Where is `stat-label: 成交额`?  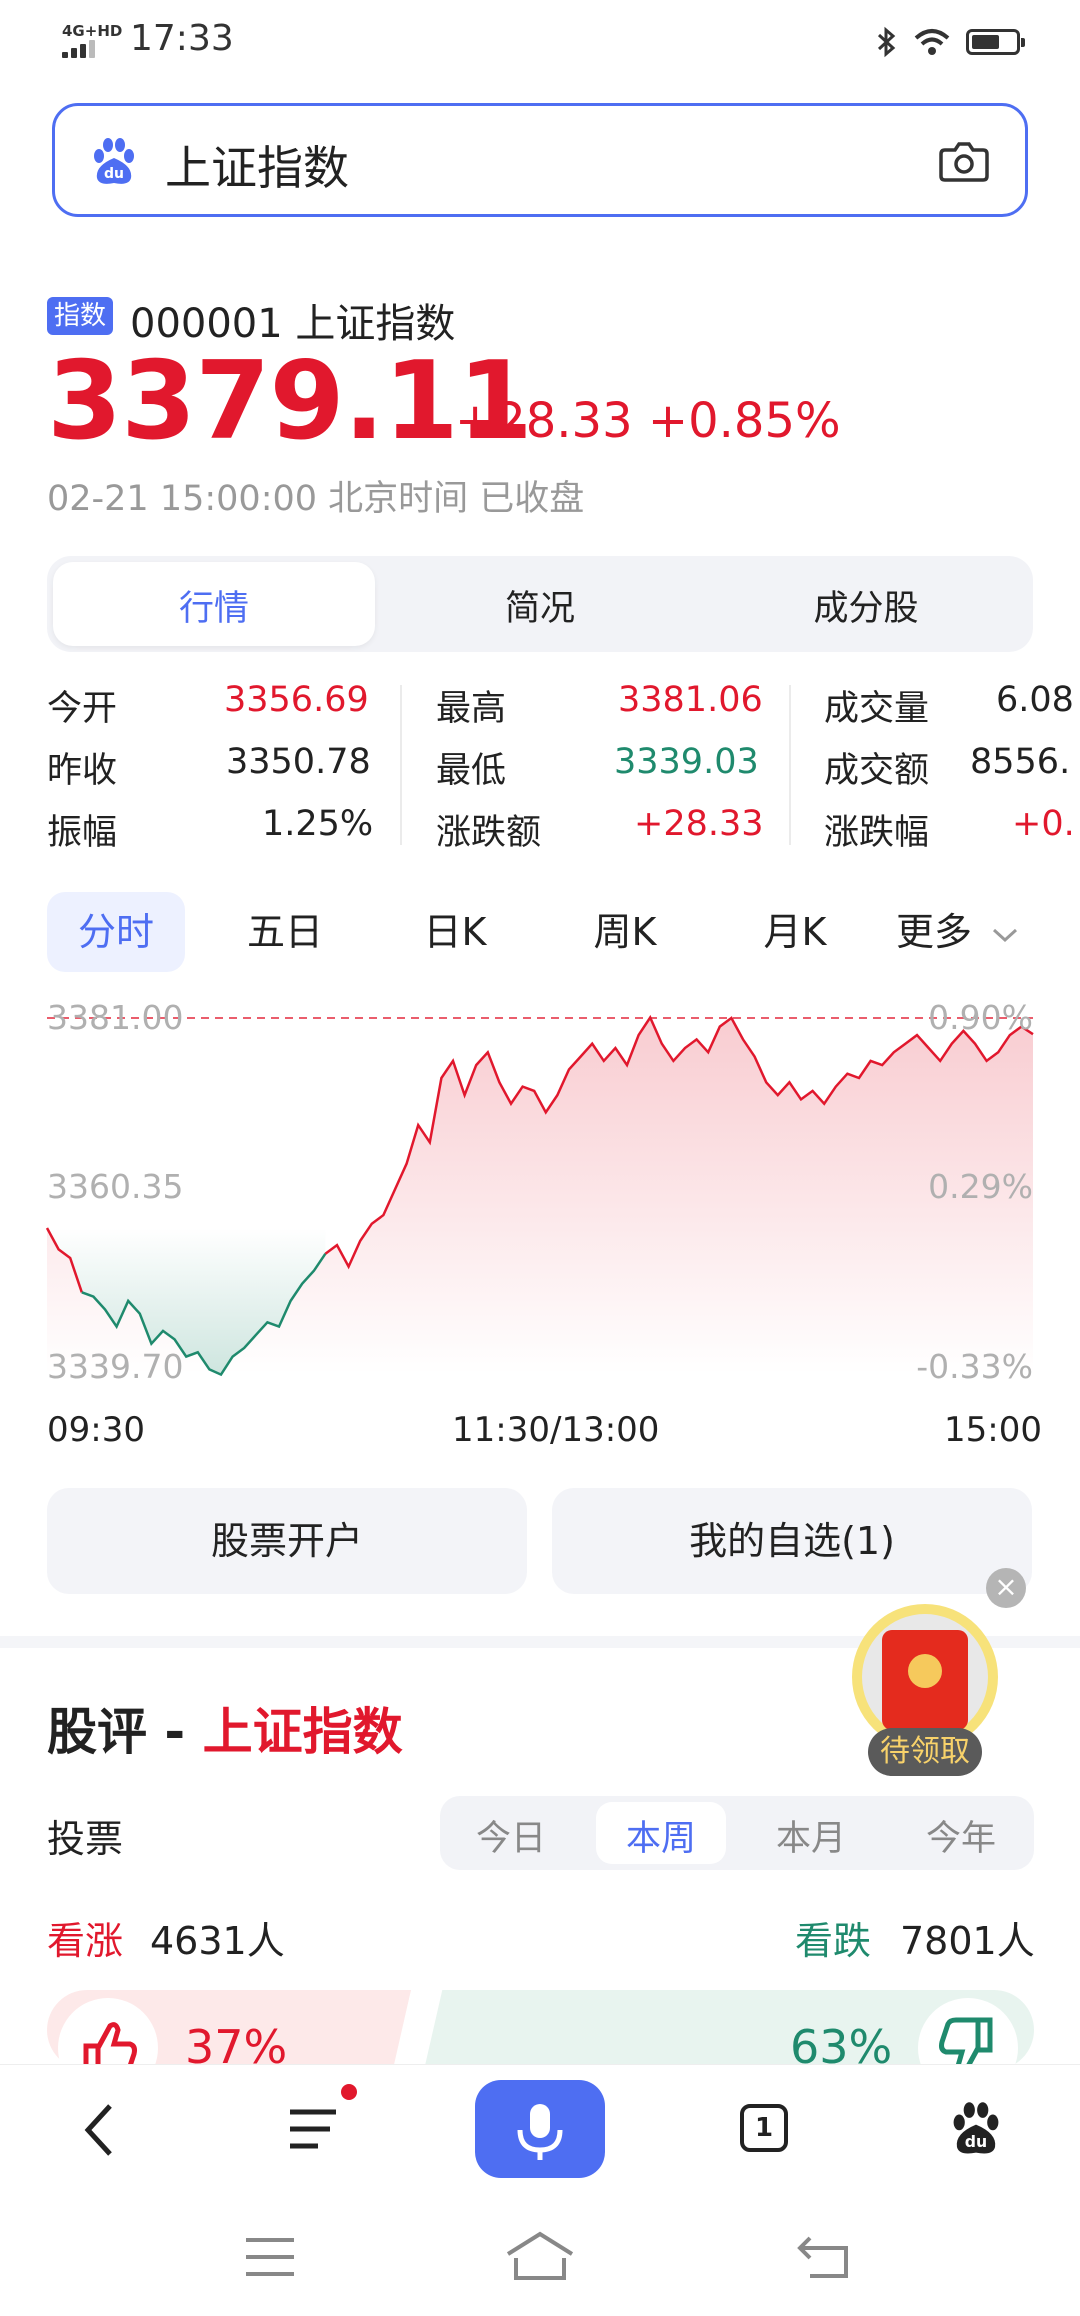 stat-label: 成交额 is located at coordinates (877, 771).